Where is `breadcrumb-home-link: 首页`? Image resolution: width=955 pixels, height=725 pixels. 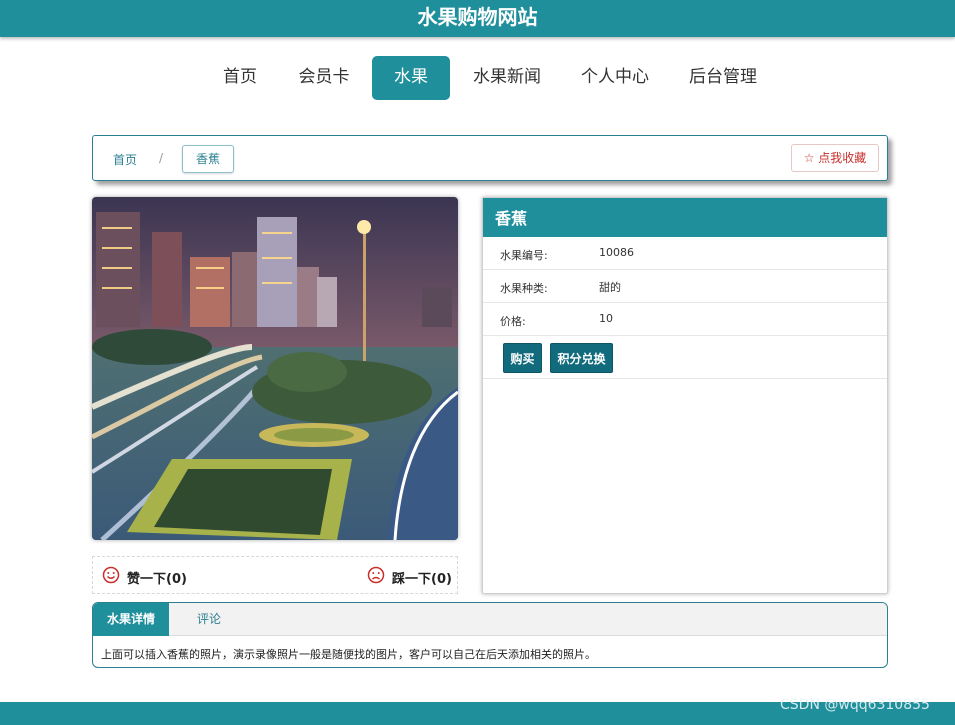 breadcrumb-home-link: 首页 is located at coordinates (125, 159).